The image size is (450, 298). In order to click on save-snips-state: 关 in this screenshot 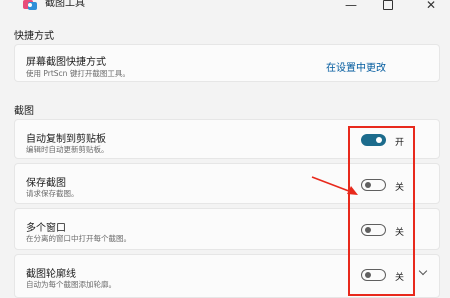, I will do `click(400, 188)`.